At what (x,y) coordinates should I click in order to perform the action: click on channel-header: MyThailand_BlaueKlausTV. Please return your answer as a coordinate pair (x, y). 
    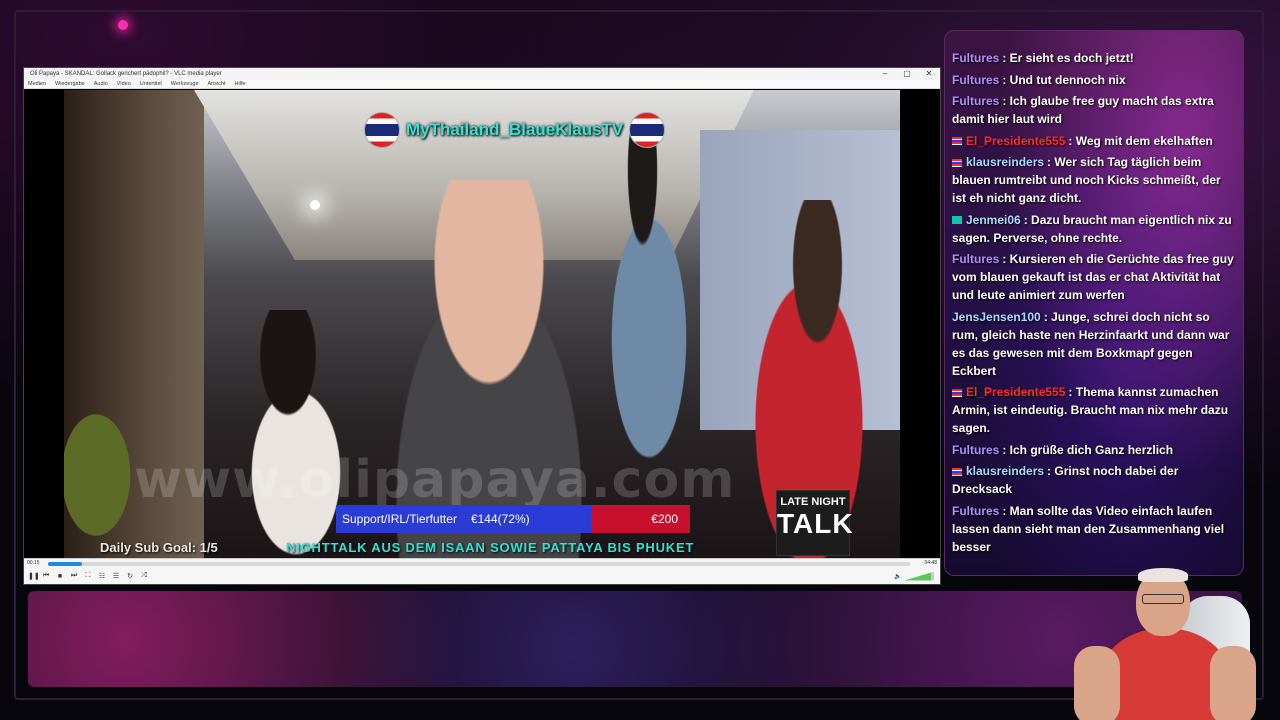
    Looking at the image, I should click on (534, 130).